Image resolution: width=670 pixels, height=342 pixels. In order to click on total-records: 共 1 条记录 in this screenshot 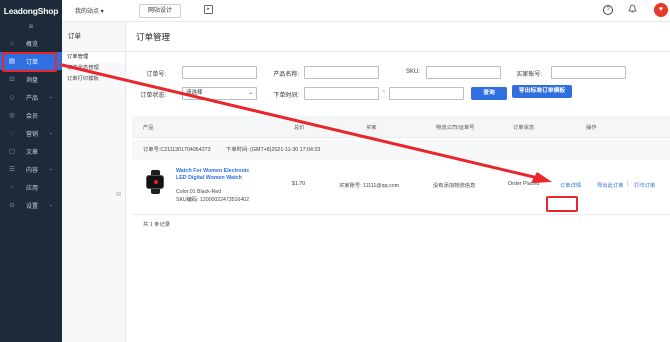, I will do `click(157, 225)`.